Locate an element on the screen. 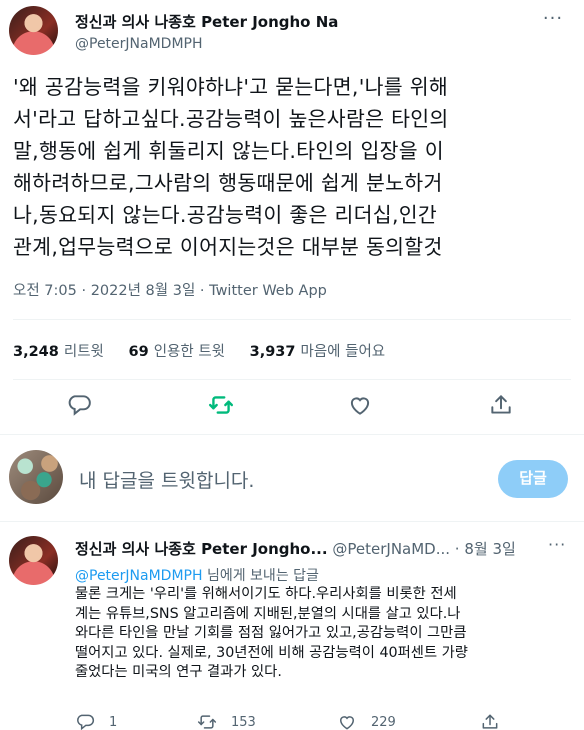 The width and height of the screenshot is (584, 730). likes-count: 3,937 is located at coordinates (272, 352).